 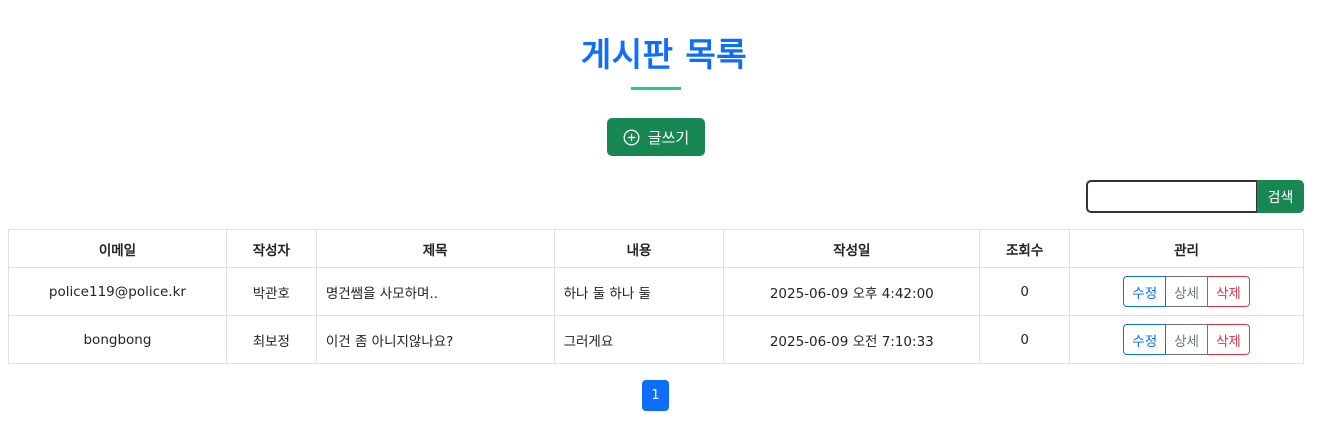 I want to click on pagination-page-1: 1, so click(x=655, y=395).